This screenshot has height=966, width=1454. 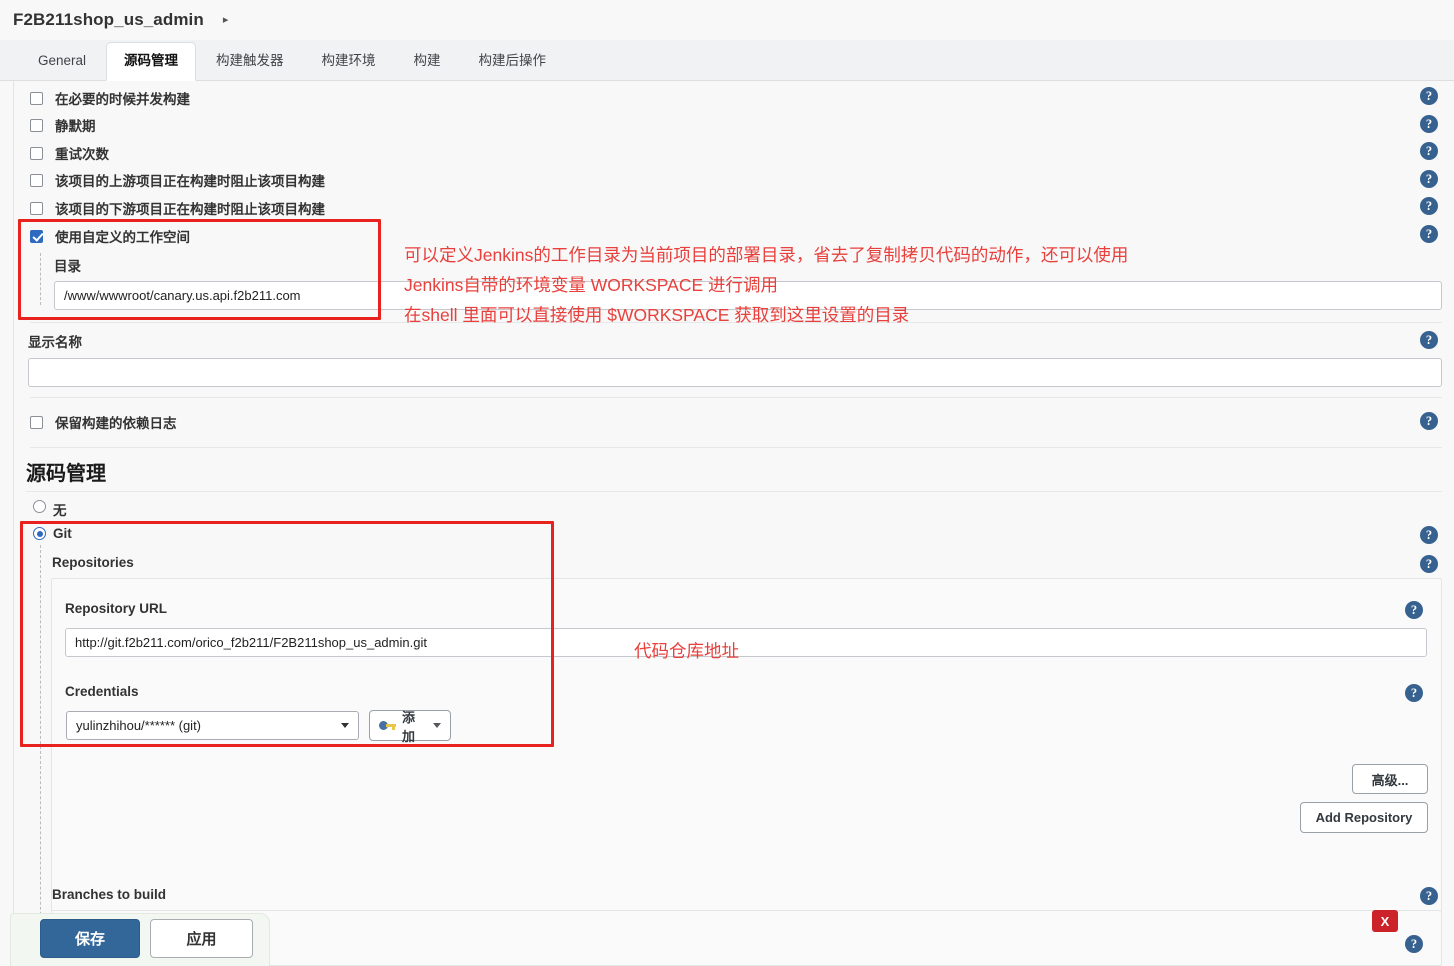 I want to click on help-icon-quiet-period: ?, so click(x=1429, y=124).